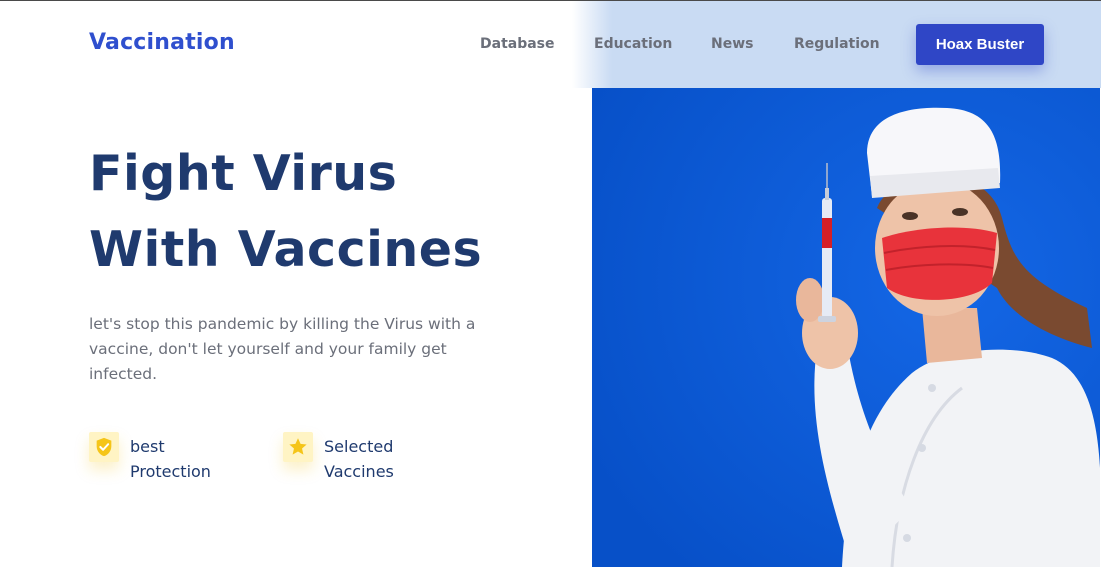 The width and height of the screenshot is (1101, 567). I want to click on brand-logo: Vaccination, so click(162, 42).